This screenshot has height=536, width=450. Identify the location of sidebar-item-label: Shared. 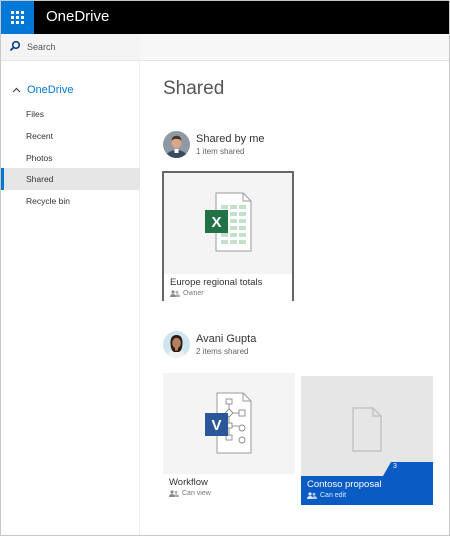
(40, 179).